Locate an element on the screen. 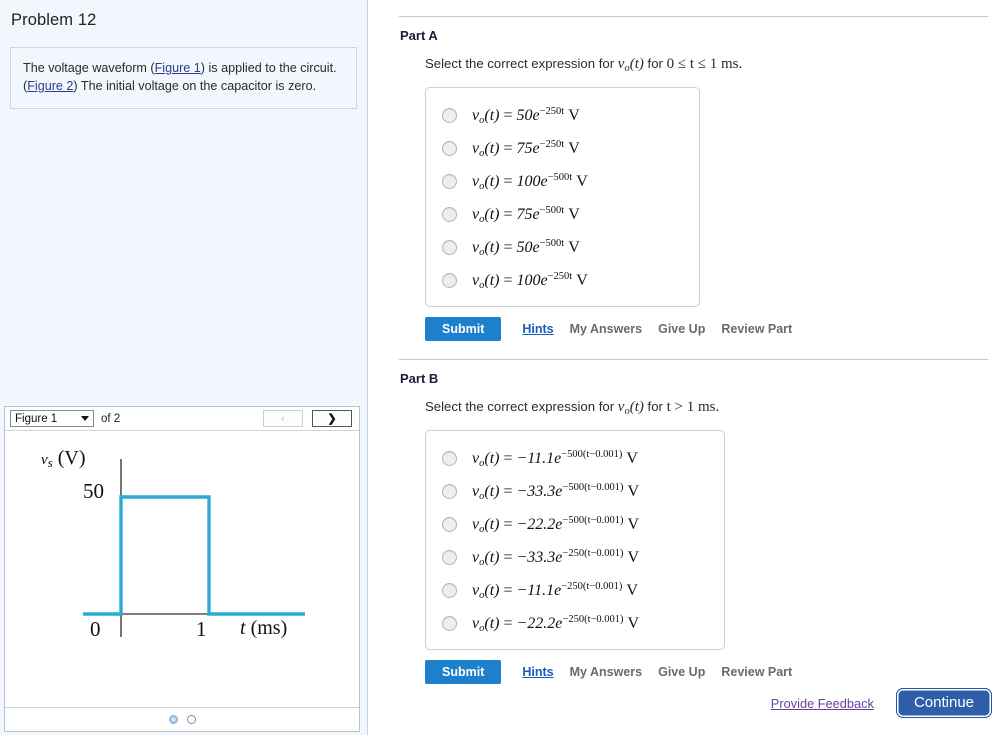 The height and width of the screenshot is (735, 1008). answer-option-row: vo(t) = 100e−500t V is located at coordinates (562, 181).